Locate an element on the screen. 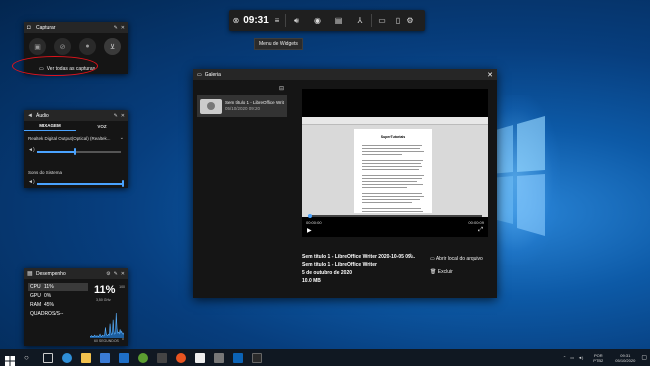 This screenshot has height=366, width=650. gallery-item-date: 05/10/2020 09:20 is located at coordinates (243, 108).